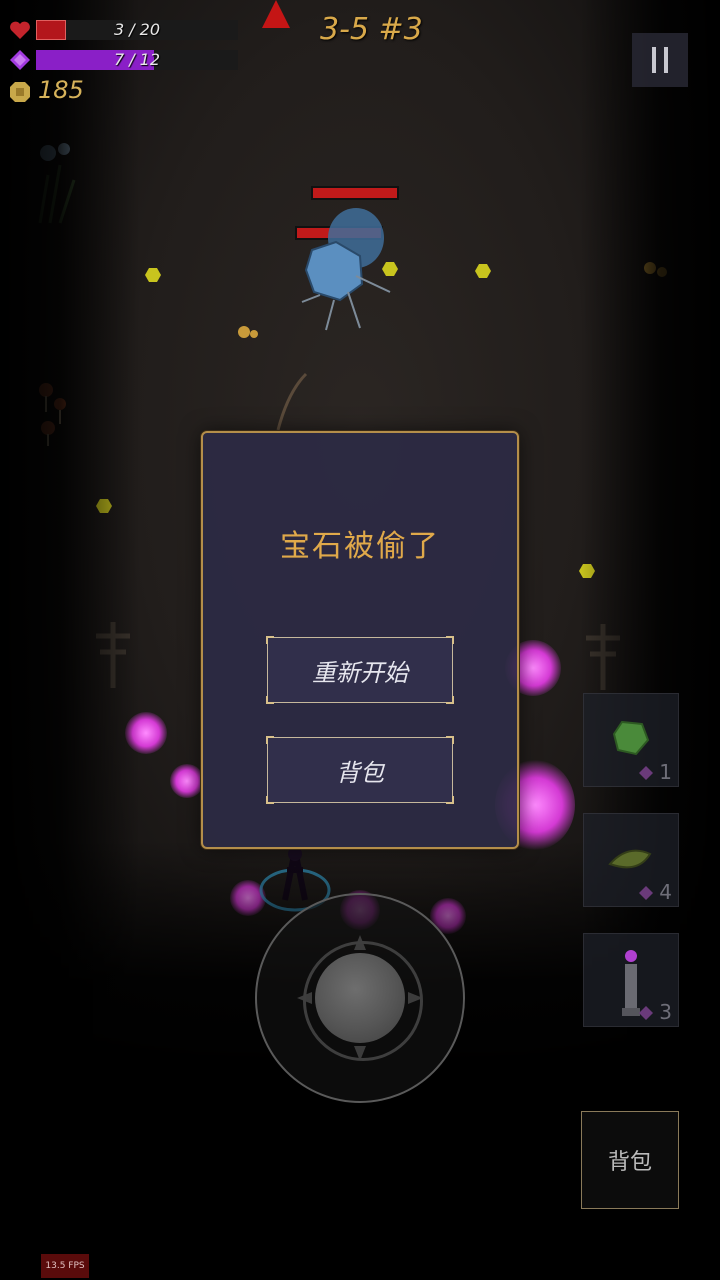 The height and width of the screenshot is (1280, 720). What do you see at coordinates (20, 30) in the screenshot?
I see `heart-icon` at bounding box center [20, 30].